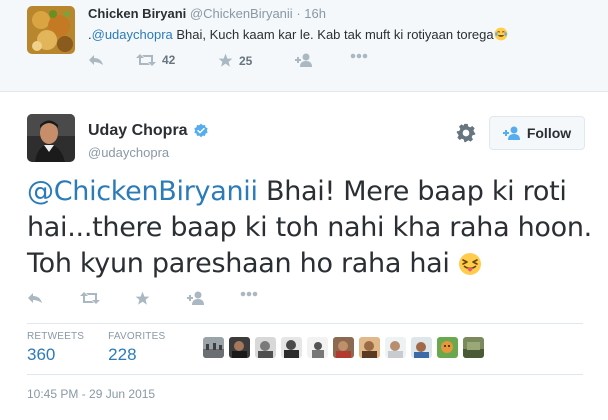 The height and width of the screenshot is (420, 608). Describe the element at coordinates (246, 60) in the screenshot. I see `reply-favorite-count: 25` at that location.